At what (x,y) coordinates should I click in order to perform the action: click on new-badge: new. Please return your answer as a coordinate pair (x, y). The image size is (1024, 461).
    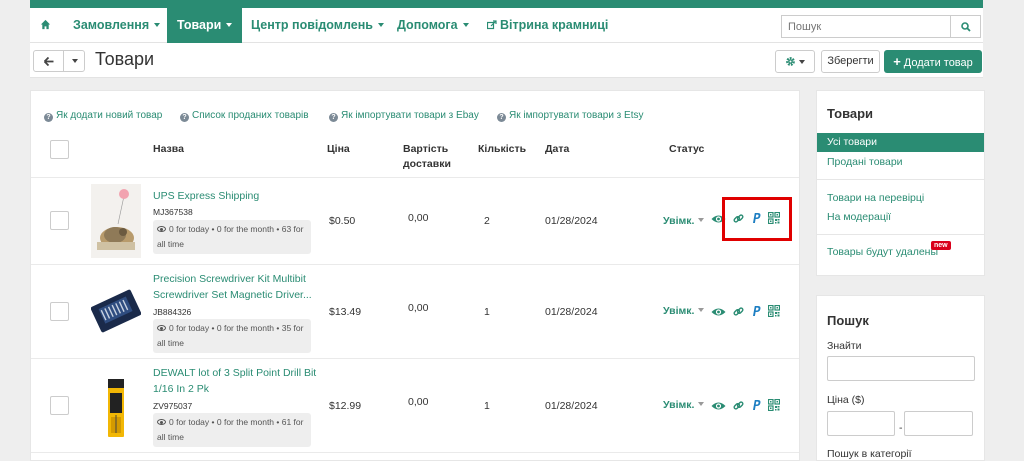
    Looking at the image, I should click on (941, 245).